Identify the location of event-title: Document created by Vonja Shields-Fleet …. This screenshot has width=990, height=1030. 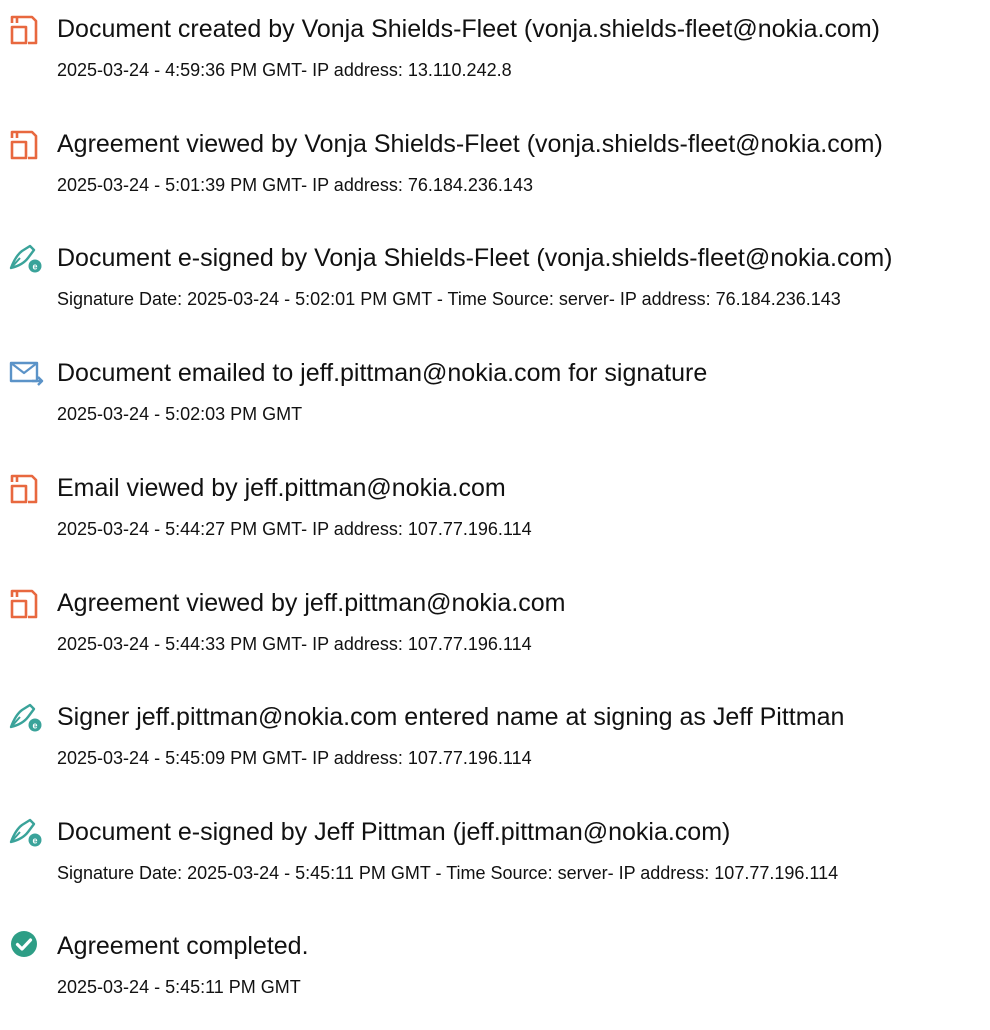
(468, 29).